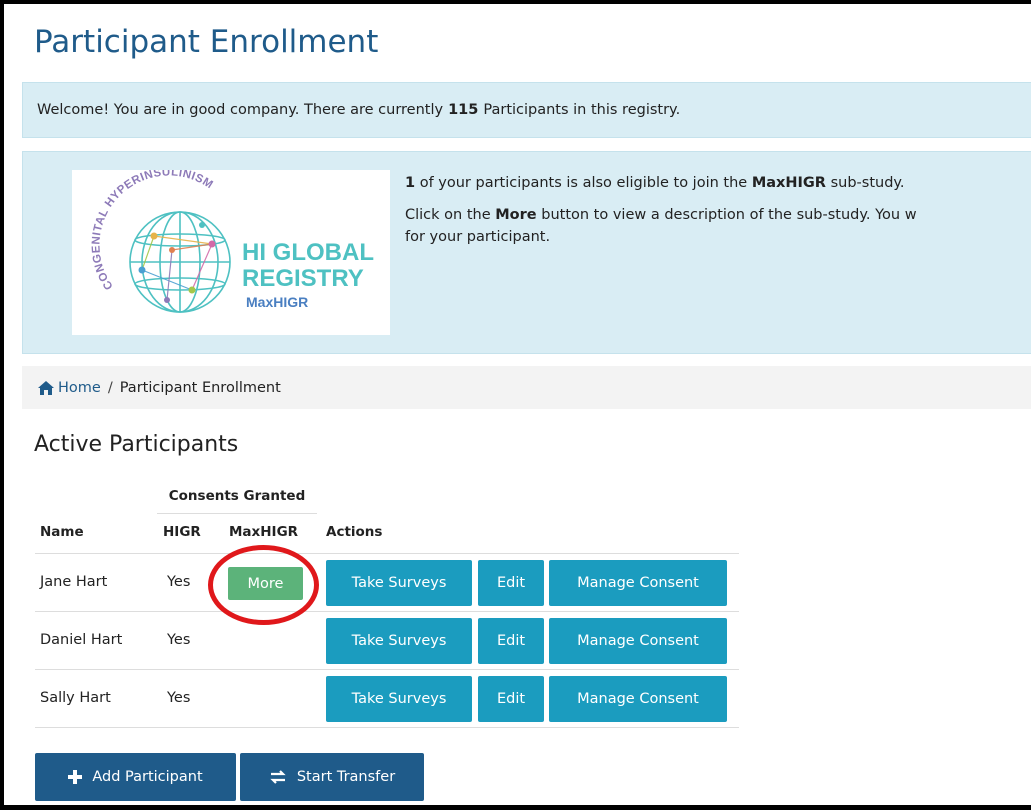 The width and height of the screenshot is (1031, 810). What do you see at coordinates (75, 698) in the screenshot?
I see `participant-name: Sally Hart` at bounding box center [75, 698].